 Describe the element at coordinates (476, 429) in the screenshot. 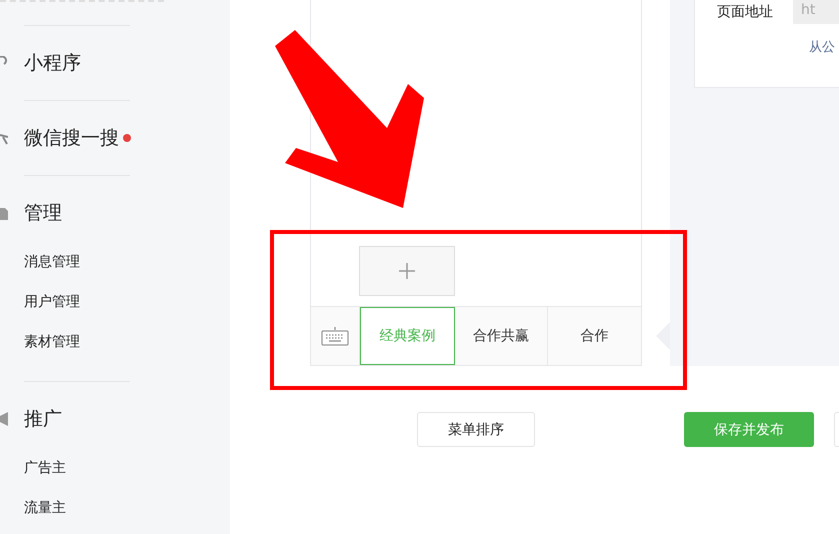

I see `sort-button: 菜单排序` at that location.